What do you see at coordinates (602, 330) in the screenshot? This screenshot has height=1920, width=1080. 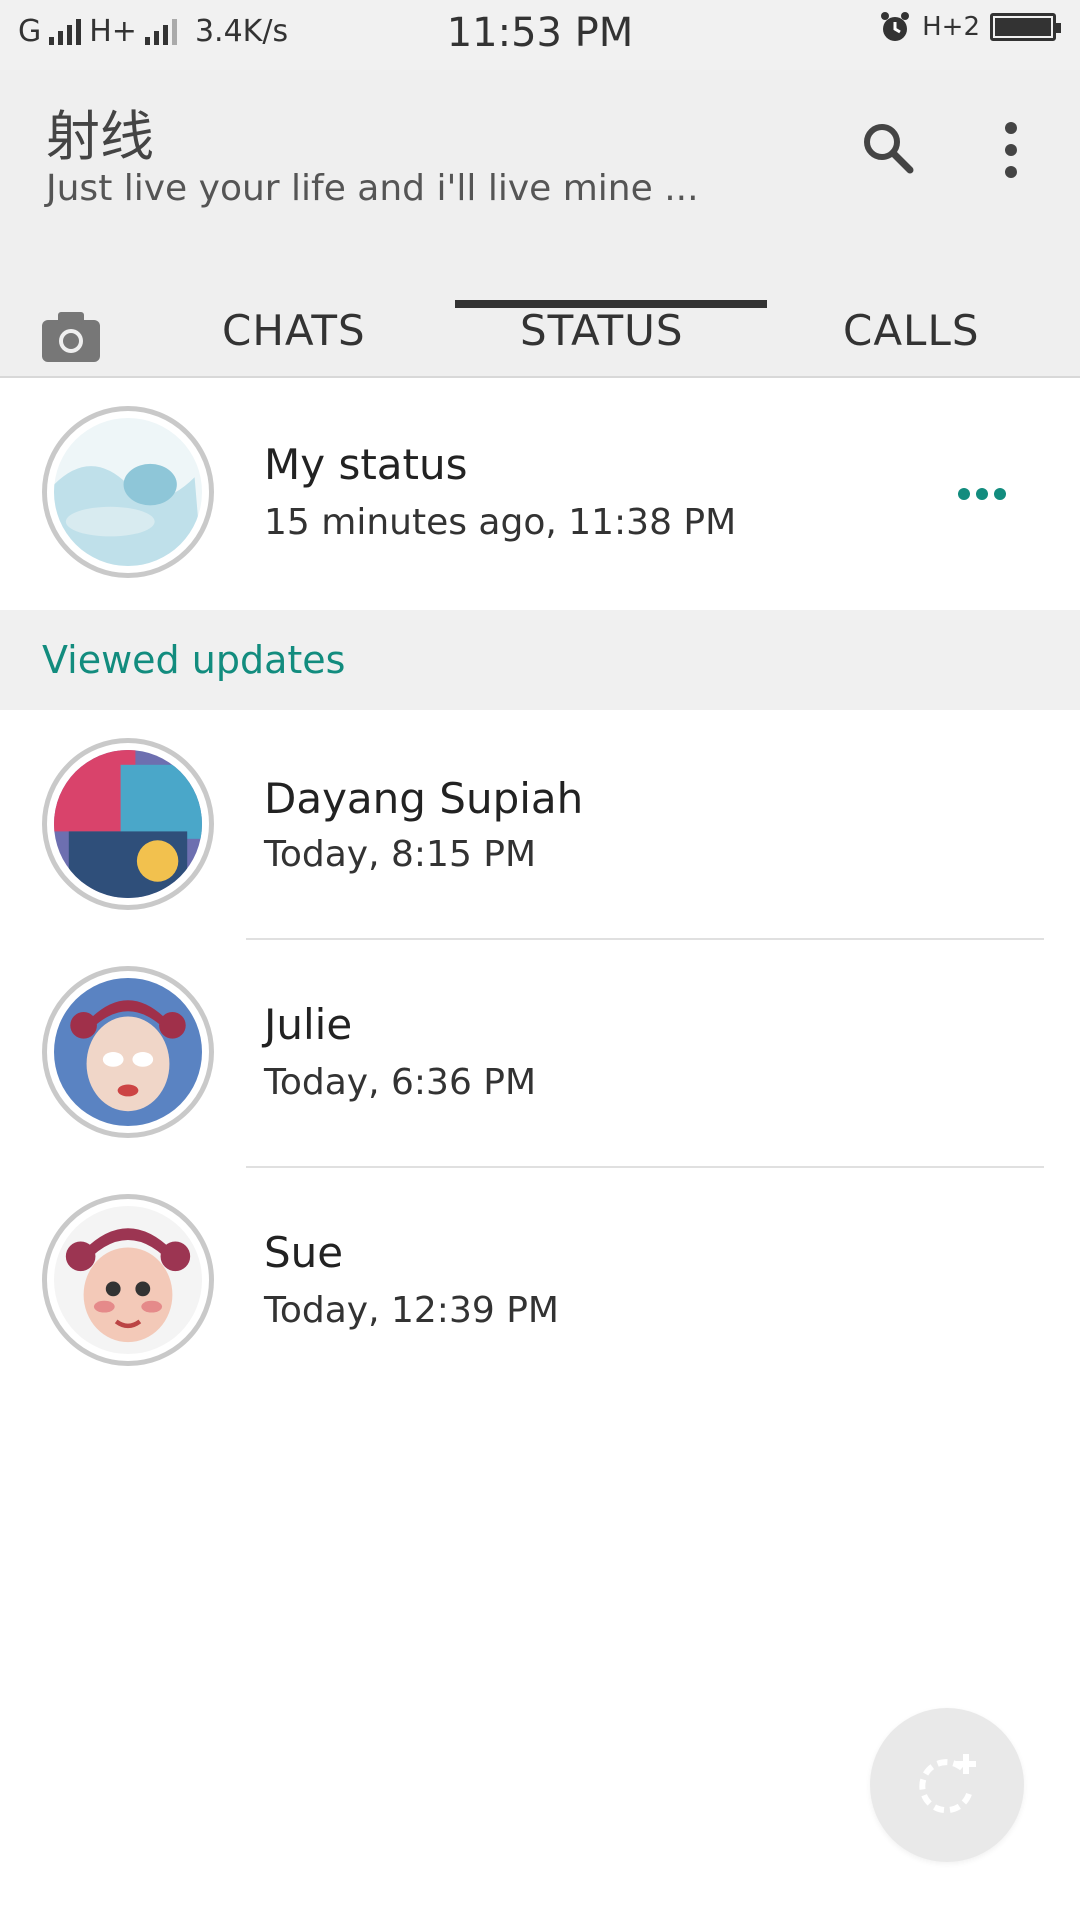 I see `tab-status: STATUS` at bounding box center [602, 330].